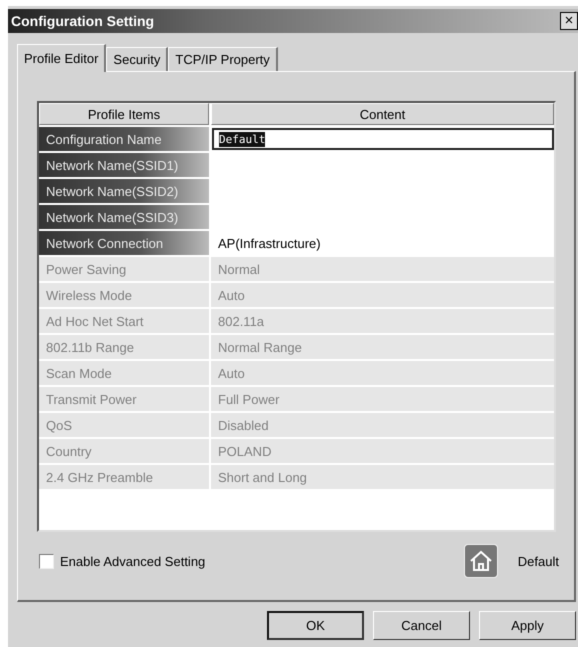 The image size is (578, 647). What do you see at coordinates (124, 139) in the screenshot?
I see `table-cell: Configuration Name` at bounding box center [124, 139].